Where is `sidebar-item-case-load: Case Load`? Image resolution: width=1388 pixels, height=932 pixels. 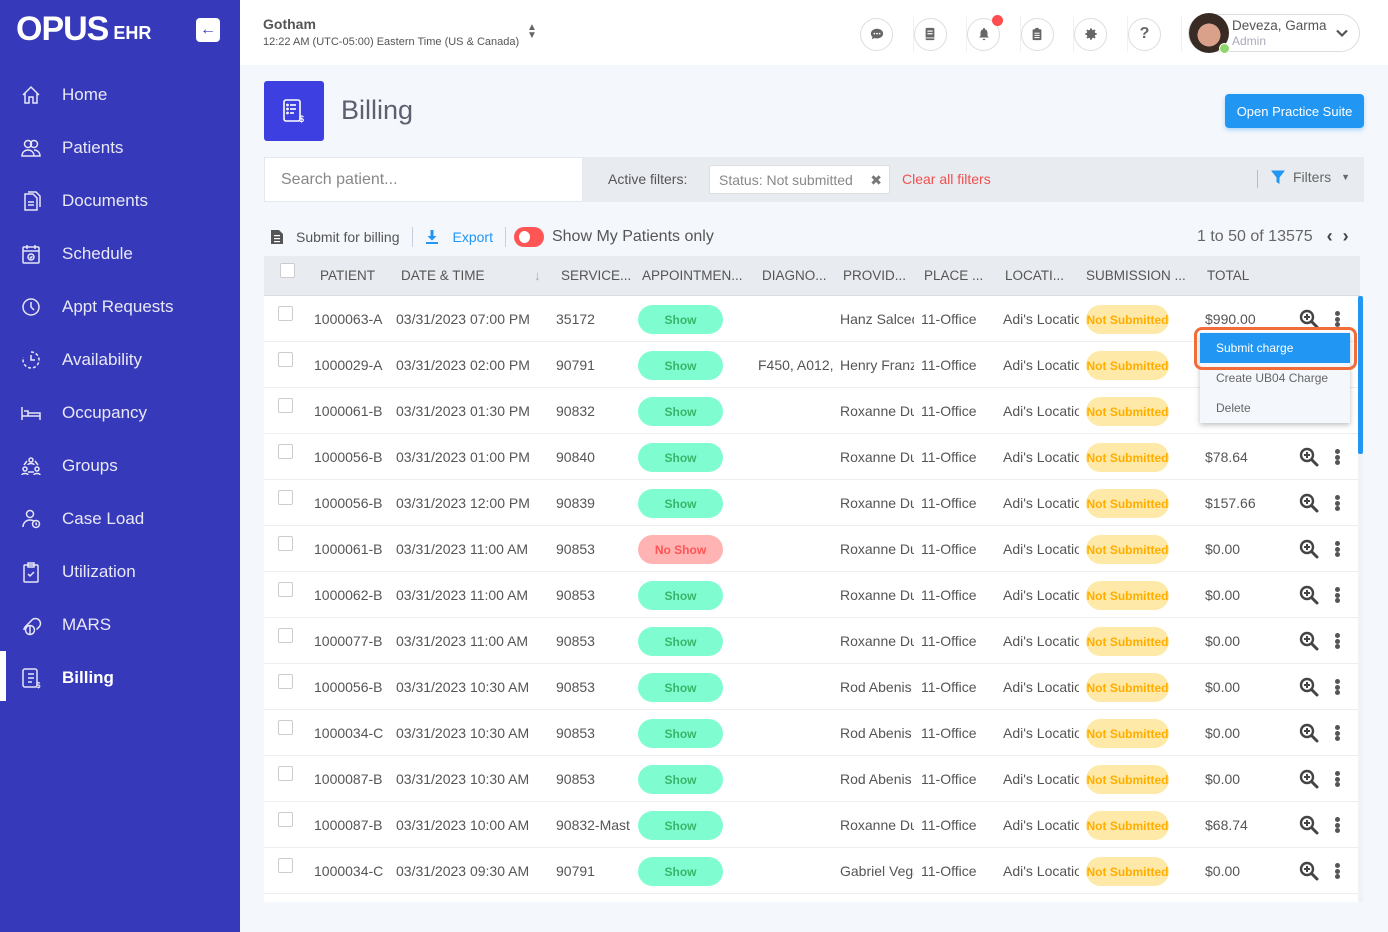 sidebar-item-case-load: Case Load is located at coordinates (120, 518).